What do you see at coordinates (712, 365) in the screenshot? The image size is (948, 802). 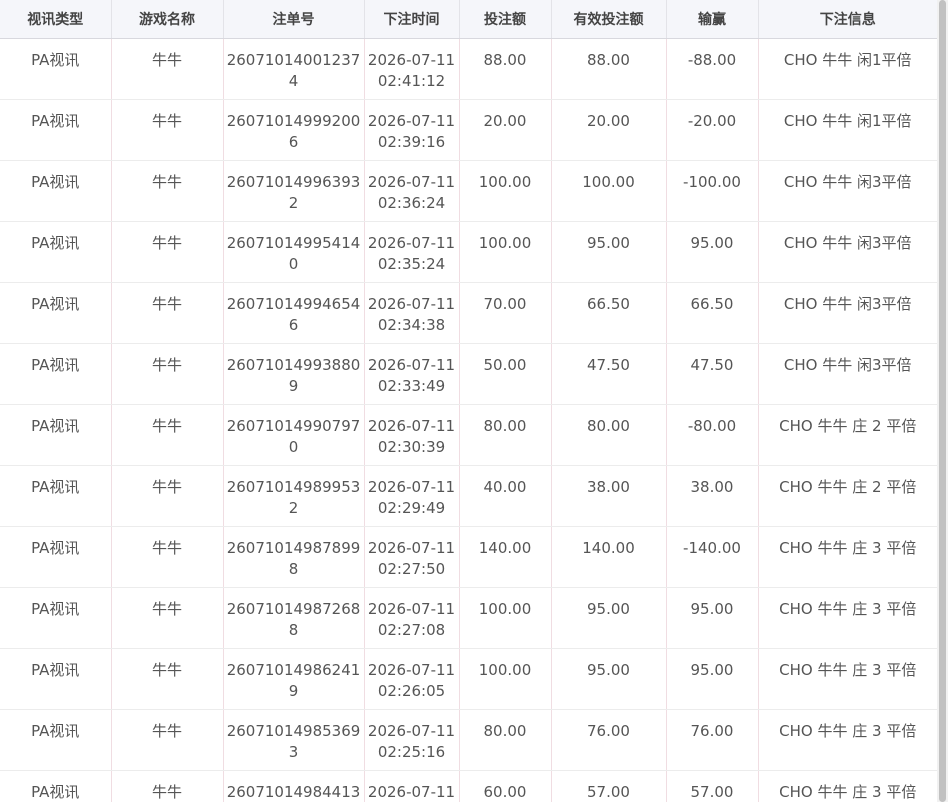 I see `cell-win-loss-text: 47.50` at bounding box center [712, 365].